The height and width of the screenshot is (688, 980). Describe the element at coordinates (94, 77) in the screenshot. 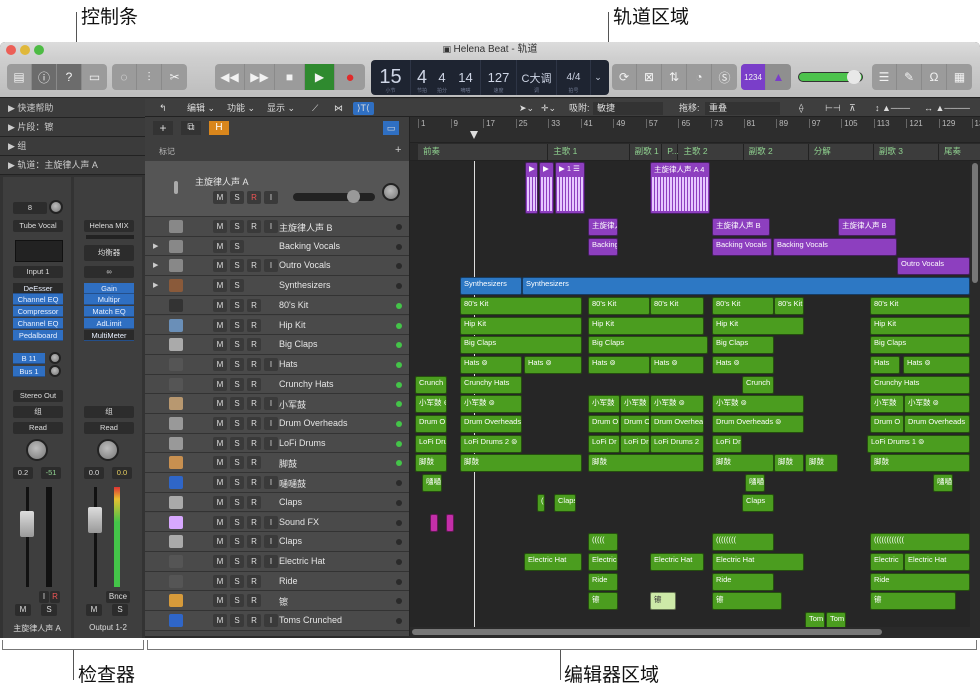

I see `toolbar-button: ▭` at that location.